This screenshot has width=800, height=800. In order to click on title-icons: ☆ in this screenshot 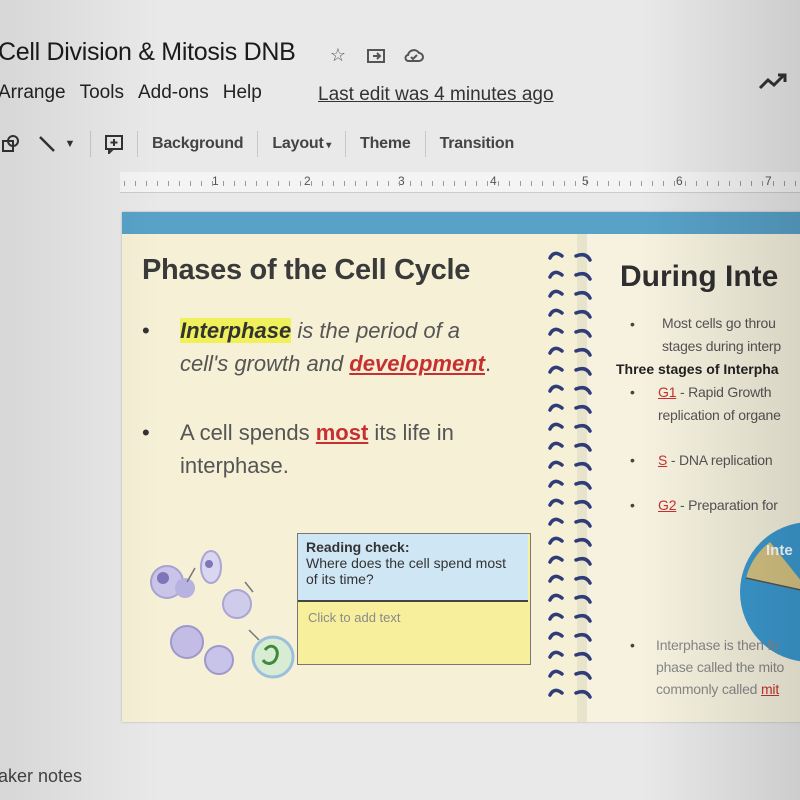, I will do `click(376, 55)`.